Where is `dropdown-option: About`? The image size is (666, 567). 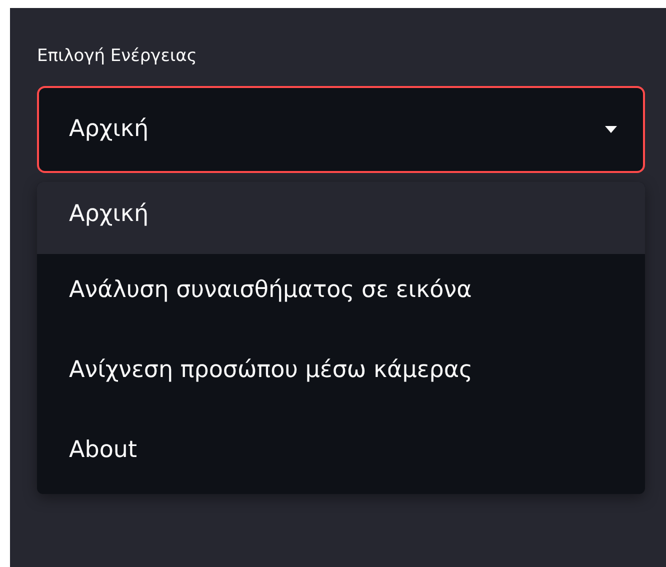 dropdown-option: About is located at coordinates (341, 454).